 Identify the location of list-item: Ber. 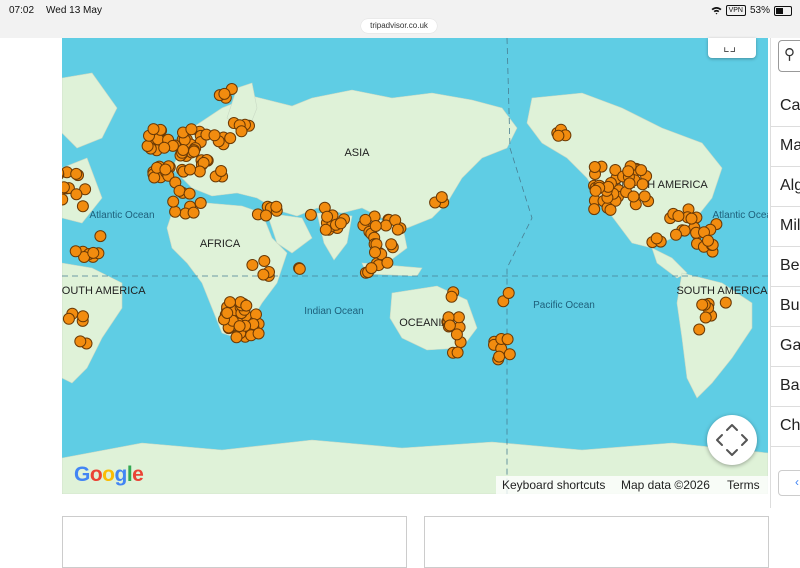
(785, 266).